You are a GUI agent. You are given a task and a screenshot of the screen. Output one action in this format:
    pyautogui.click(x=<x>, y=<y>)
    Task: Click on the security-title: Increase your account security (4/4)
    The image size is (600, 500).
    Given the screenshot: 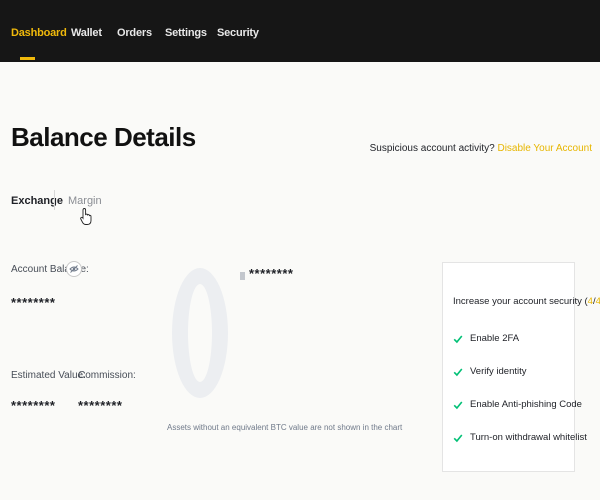 What is the action you would take?
    pyautogui.click(x=526, y=301)
    